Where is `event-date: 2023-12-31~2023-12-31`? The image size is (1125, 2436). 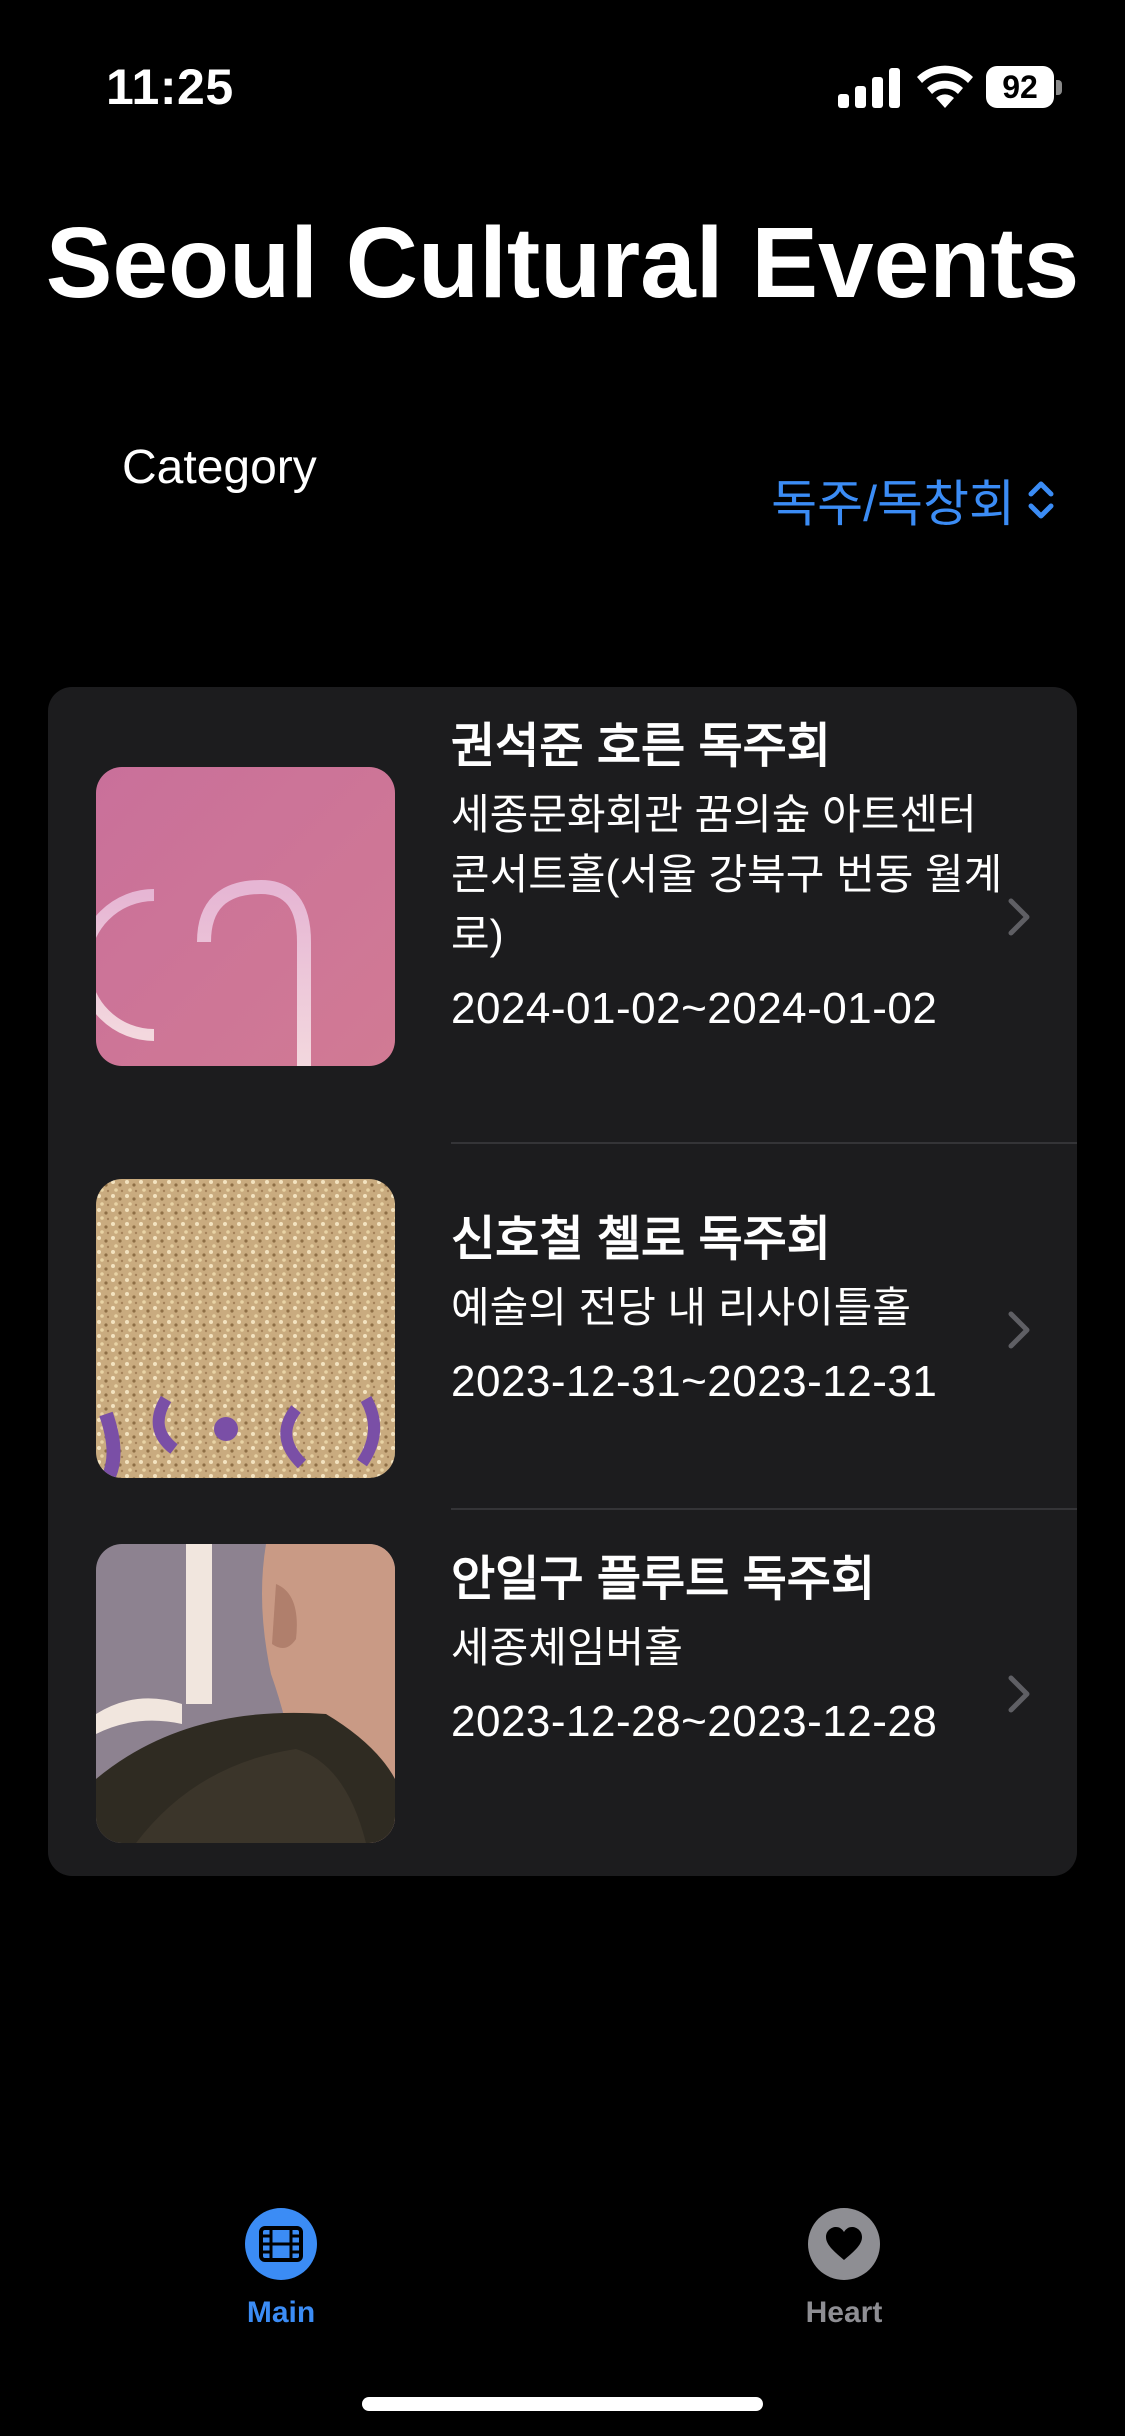 event-date: 2023-12-31~2023-12-31 is located at coordinates (694, 1381).